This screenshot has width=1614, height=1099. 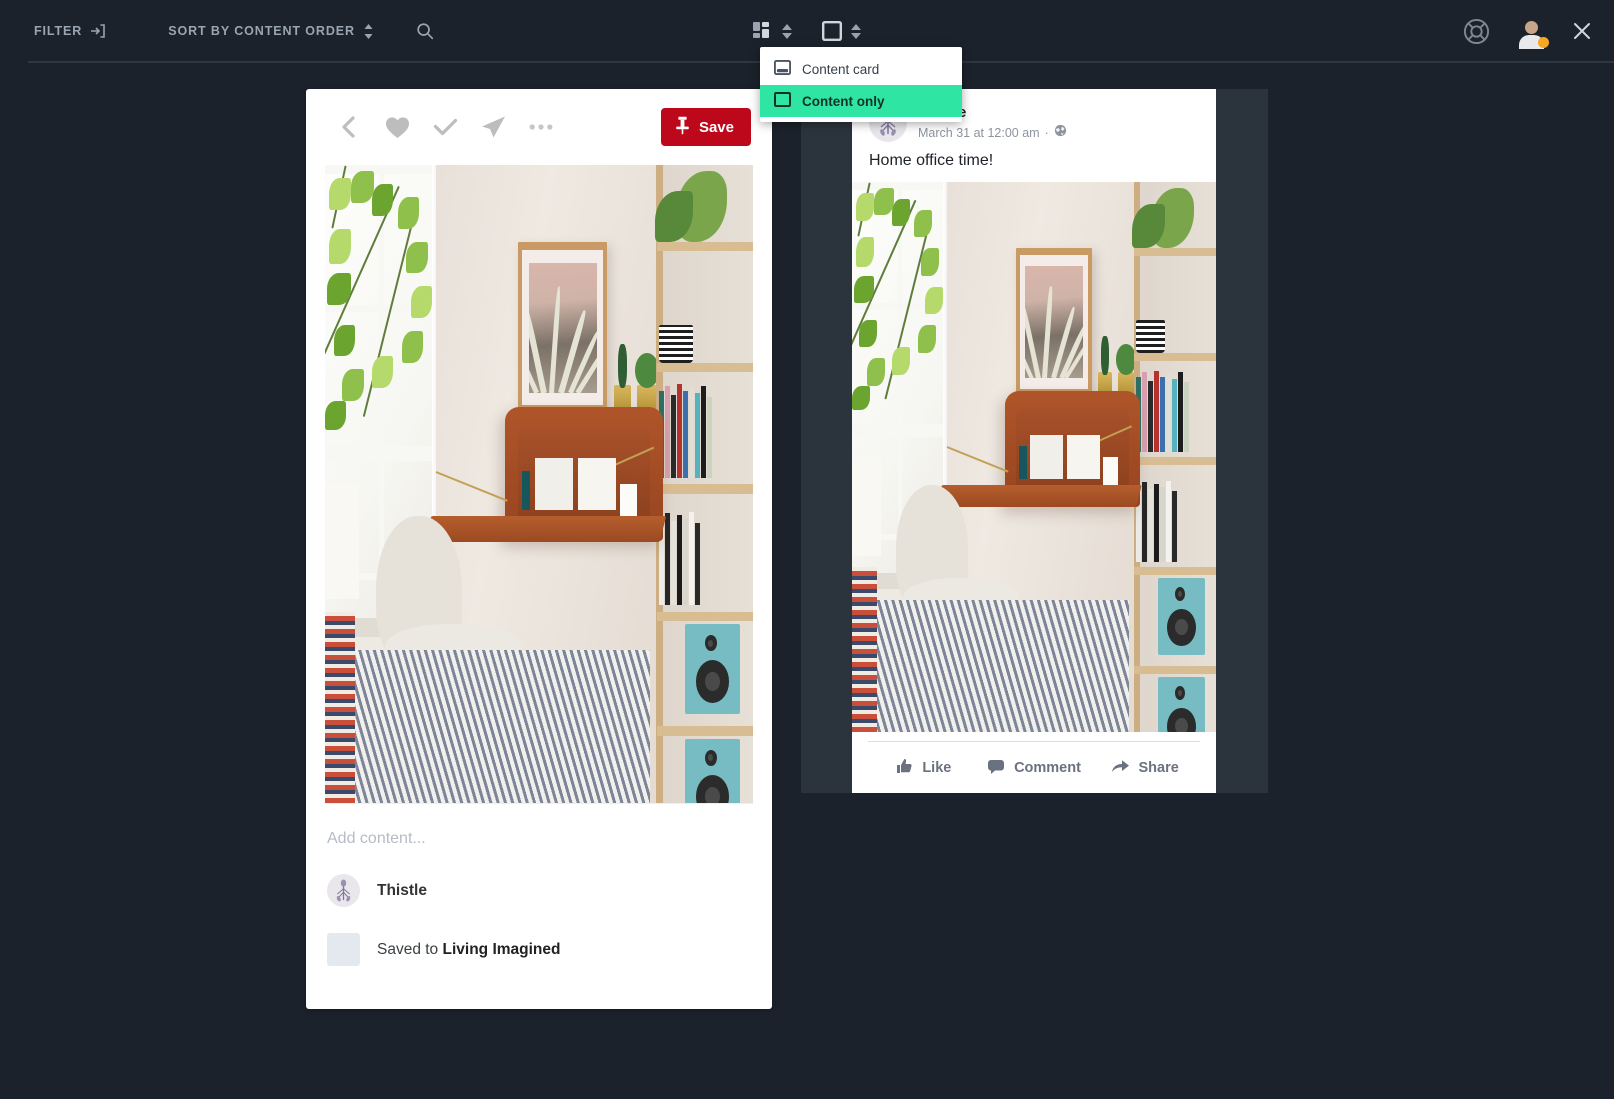 I want to click on dropdown-item-label: Content only, so click(x=843, y=101).